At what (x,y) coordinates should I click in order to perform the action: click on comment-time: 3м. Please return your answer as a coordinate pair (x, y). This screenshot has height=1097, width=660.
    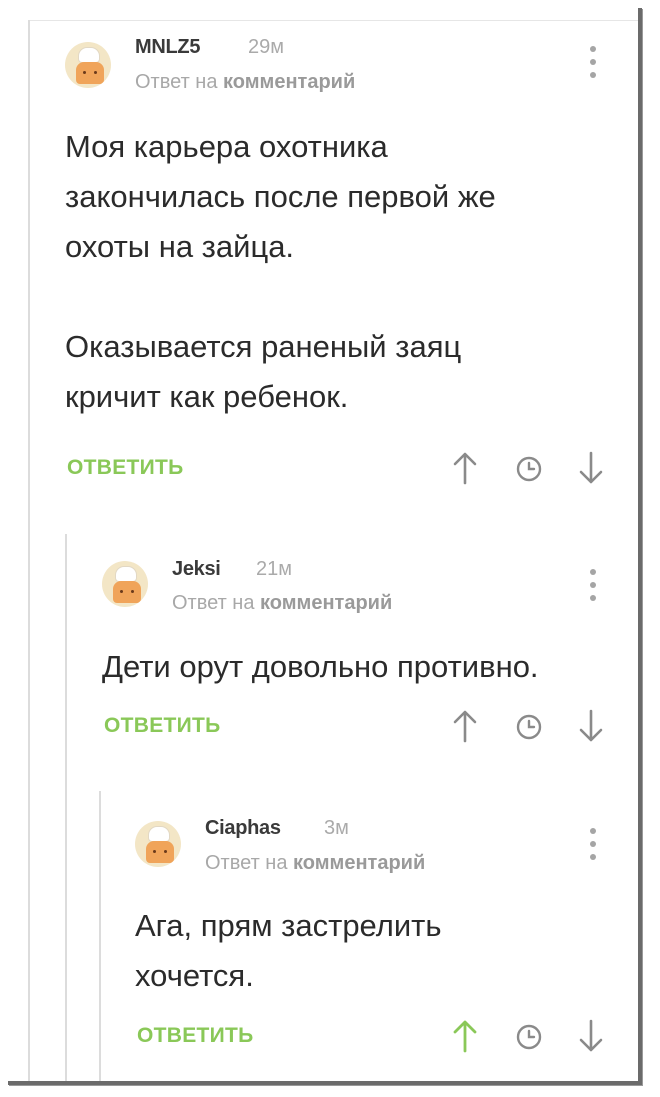
    Looking at the image, I should click on (336, 828).